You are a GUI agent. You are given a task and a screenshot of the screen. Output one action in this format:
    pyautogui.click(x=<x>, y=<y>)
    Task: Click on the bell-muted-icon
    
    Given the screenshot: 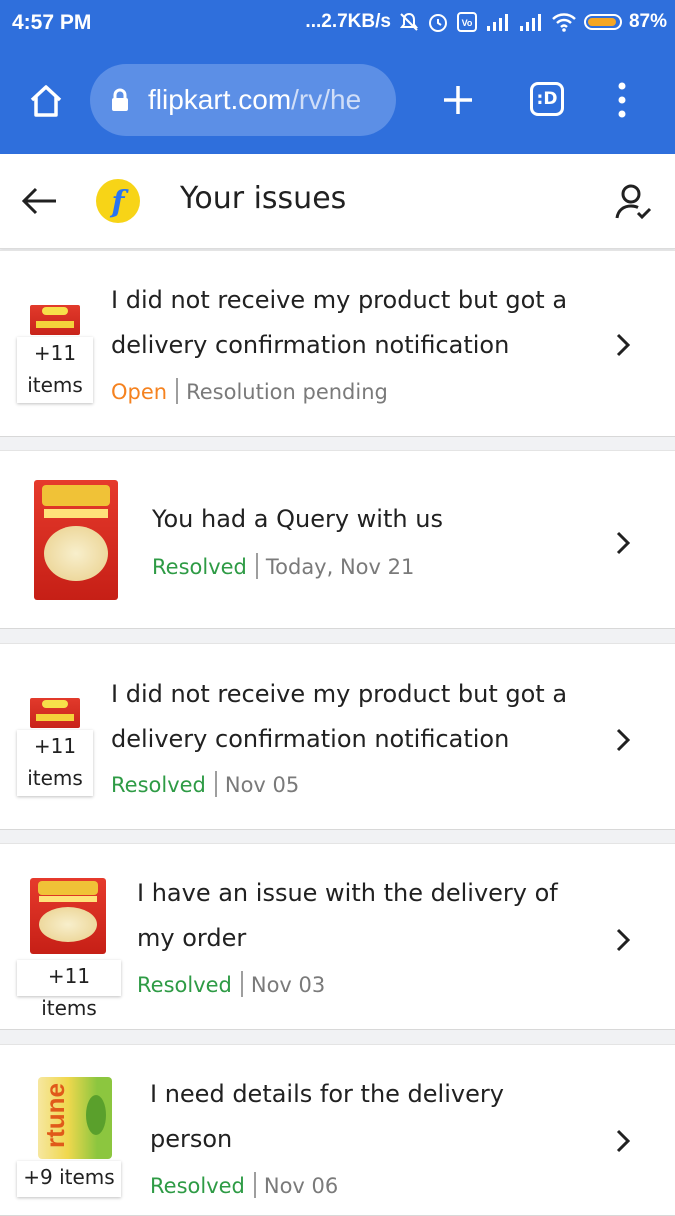 What is the action you would take?
    pyautogui.click(x=409, y=22)
    